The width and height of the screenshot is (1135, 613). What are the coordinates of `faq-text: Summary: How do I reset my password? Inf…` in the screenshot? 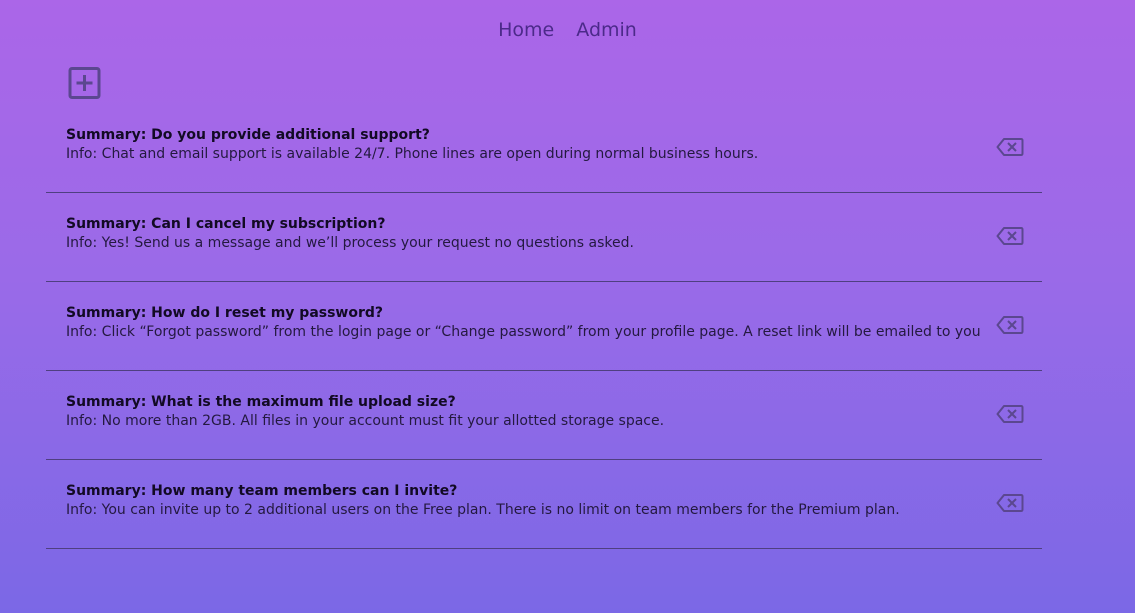 It's located at (523, 323).